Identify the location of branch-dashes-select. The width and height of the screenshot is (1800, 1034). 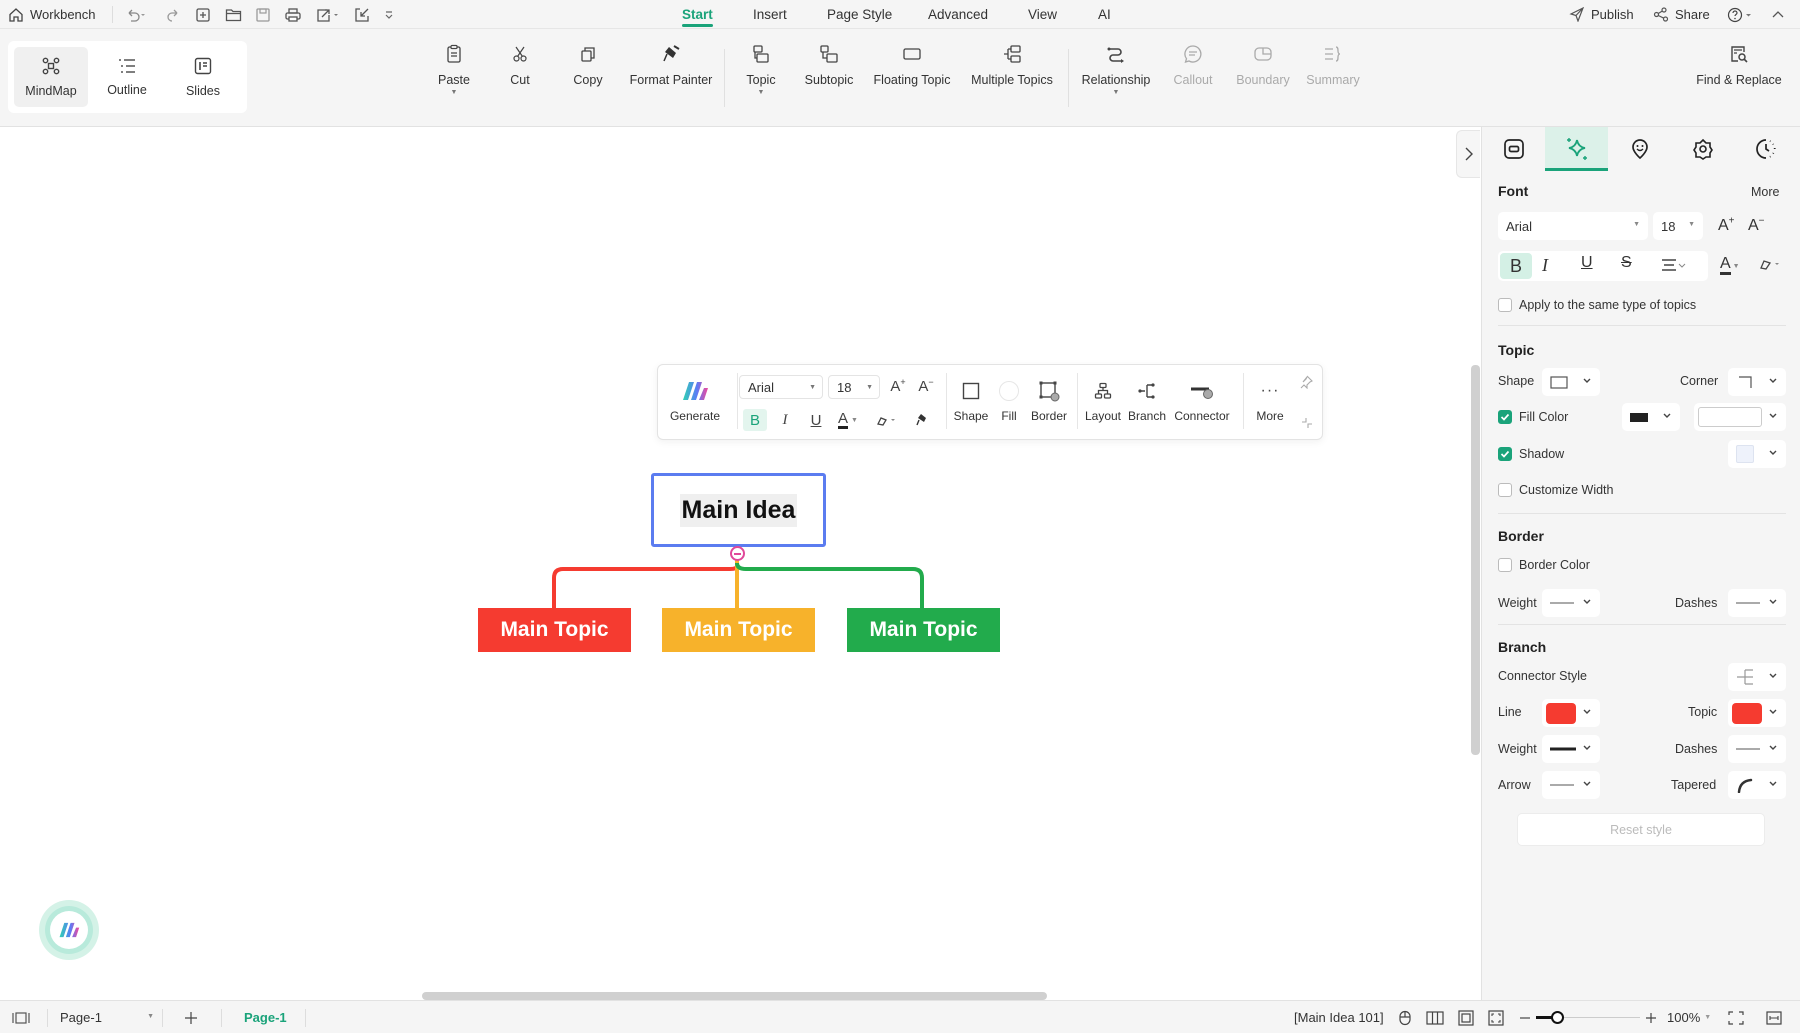
(1757, 749).